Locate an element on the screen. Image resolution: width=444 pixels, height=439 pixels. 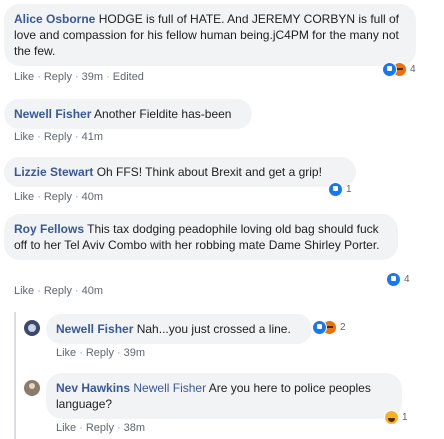
reply-actions: Like · Reply · 38m is located at coordinates (100, 428).